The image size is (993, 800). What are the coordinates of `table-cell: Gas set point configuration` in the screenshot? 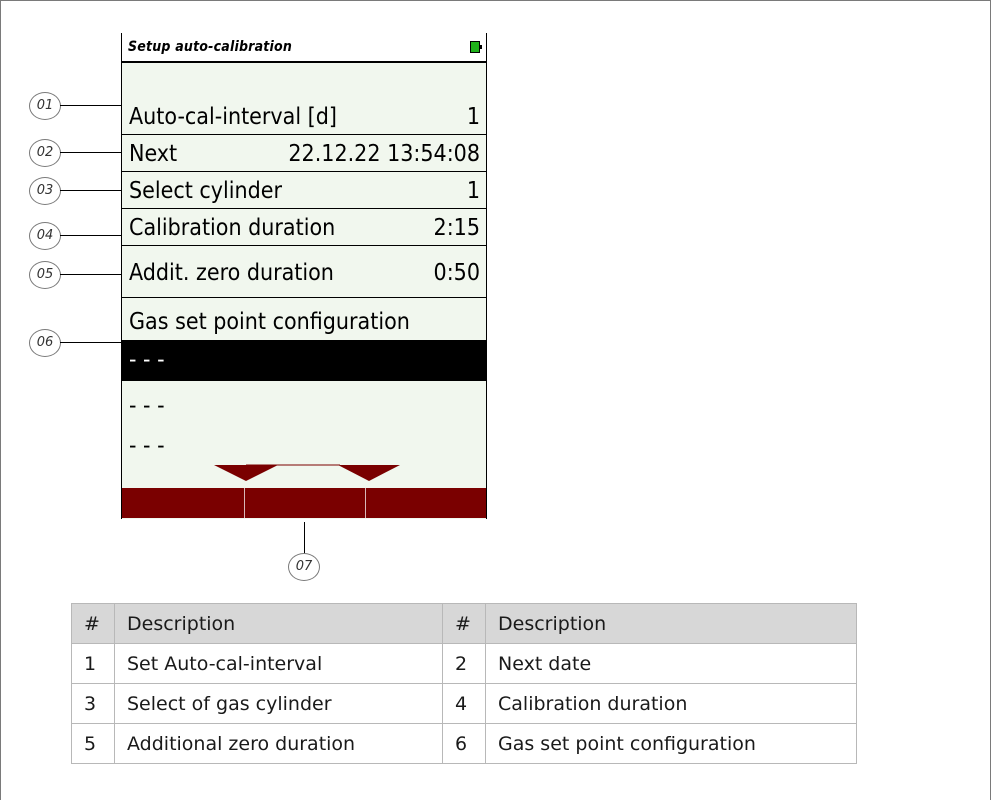 It's located at (671, 743).